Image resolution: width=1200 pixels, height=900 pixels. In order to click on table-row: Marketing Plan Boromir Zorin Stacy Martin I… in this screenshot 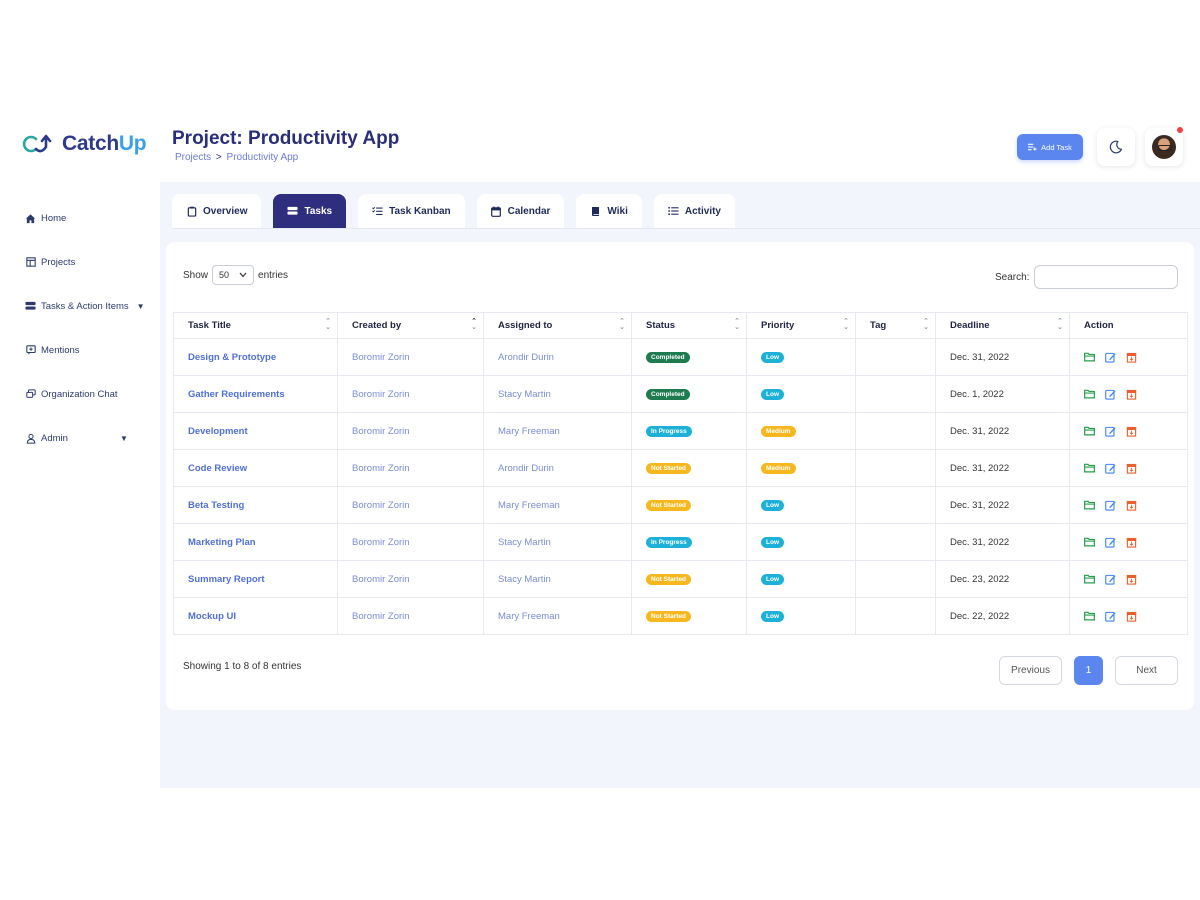, I will do `click(680, 542)`.